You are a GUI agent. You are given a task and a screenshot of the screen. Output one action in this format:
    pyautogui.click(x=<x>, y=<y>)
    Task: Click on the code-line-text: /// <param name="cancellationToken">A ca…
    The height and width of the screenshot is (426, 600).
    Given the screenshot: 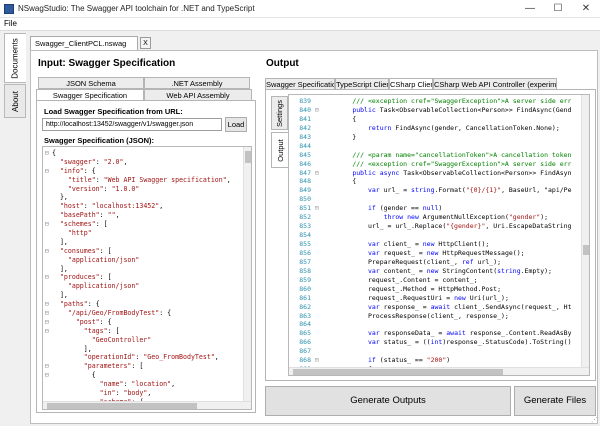 What is the action you would take?
    pyautogui.click(x=462, y=154)
    